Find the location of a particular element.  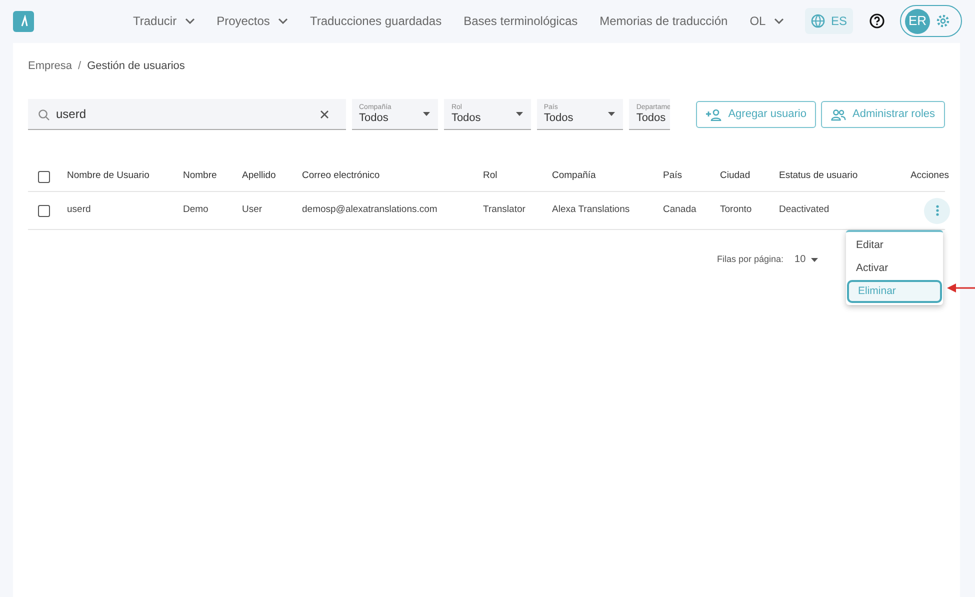

nav-link: Traducciones guardadas is located at coordinates (376, 21).